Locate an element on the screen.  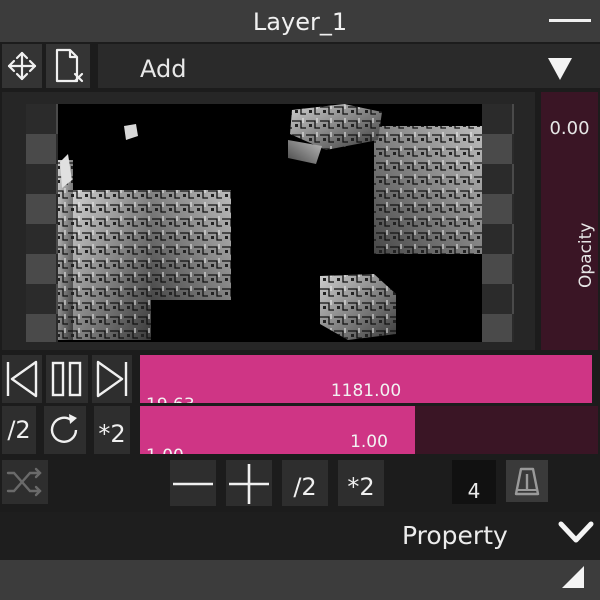
speed-slider-value: 1.00 is located at coordinates (369, 442).